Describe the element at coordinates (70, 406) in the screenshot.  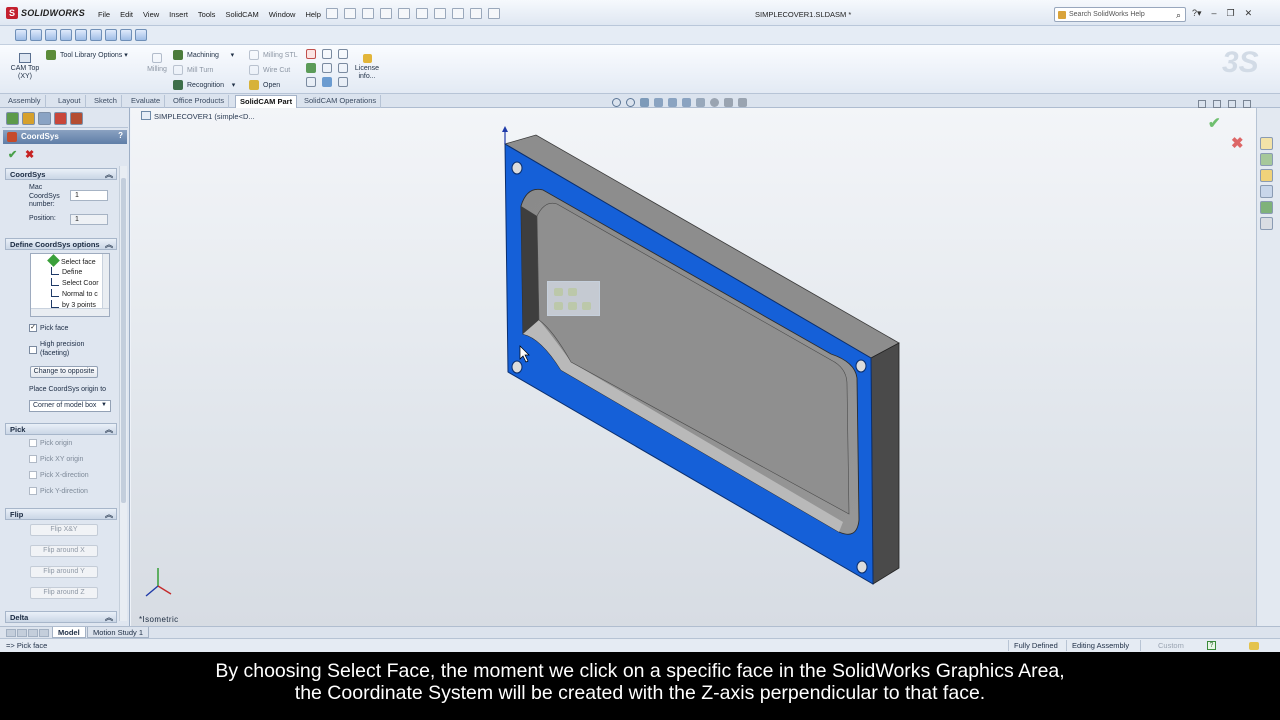
I see `place-origin-select: Corner of model box ▼` at that location.